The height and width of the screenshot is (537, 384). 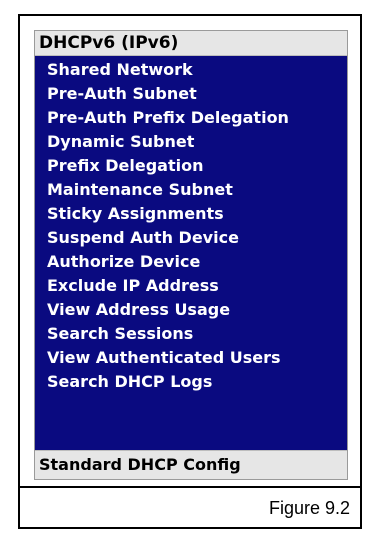 I want to click on menu-item-maintenance-subnet: Maintenance Subnet, so click(x=191, y=190).